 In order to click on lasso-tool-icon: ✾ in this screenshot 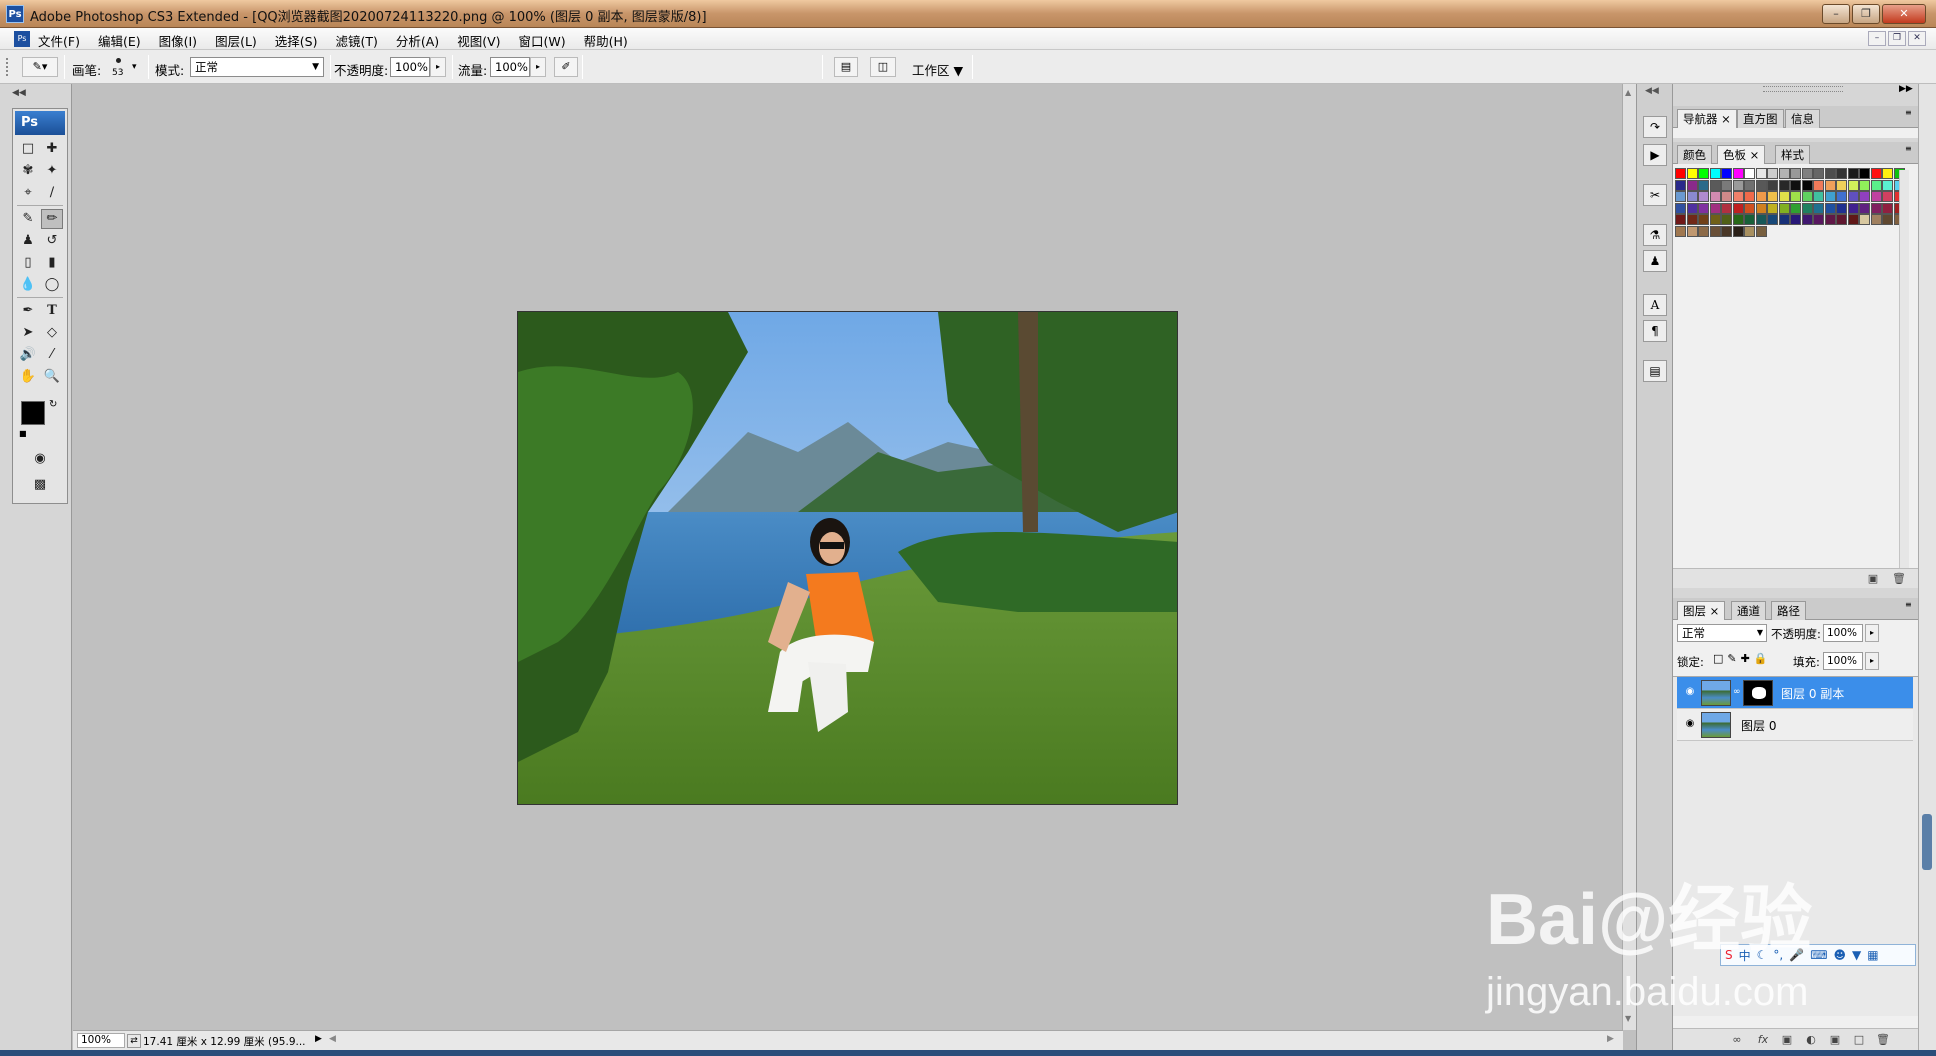, I will do `click(28, 171)`.